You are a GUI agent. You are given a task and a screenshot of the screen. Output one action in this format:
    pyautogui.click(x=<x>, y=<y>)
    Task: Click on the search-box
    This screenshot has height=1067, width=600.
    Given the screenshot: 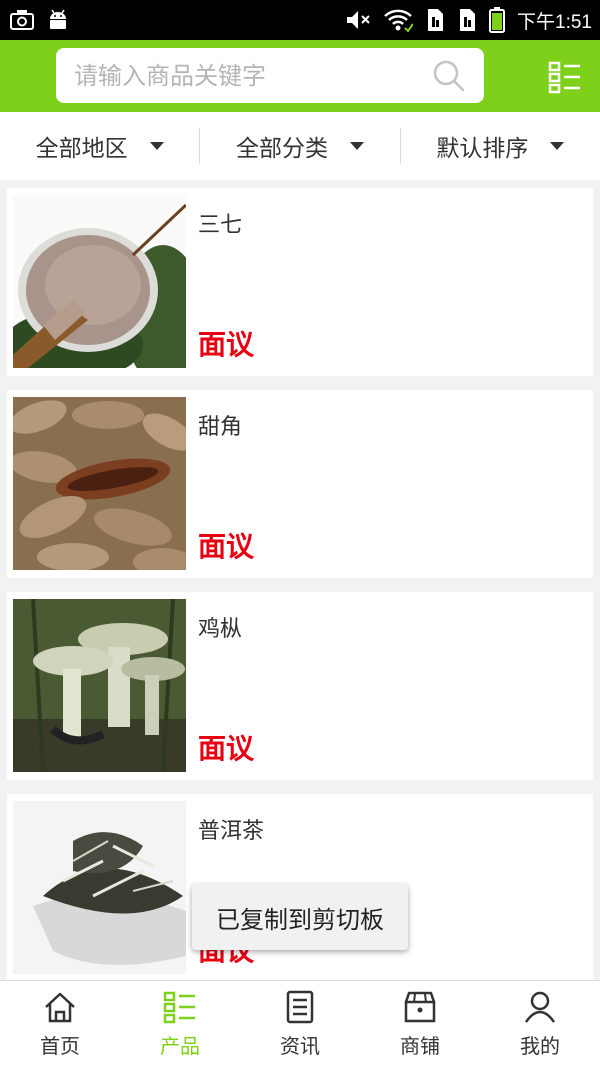 What is the action you would take?
    pyautogui.click(x=270, y=75)
    